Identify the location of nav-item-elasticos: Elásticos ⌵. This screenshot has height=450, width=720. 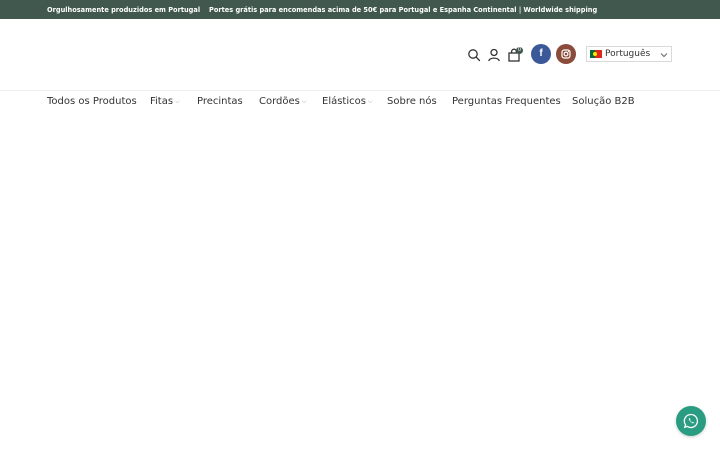
(347, 101).